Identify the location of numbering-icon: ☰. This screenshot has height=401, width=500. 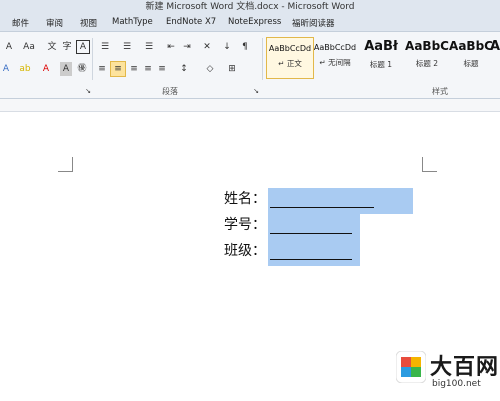
(127, 47).